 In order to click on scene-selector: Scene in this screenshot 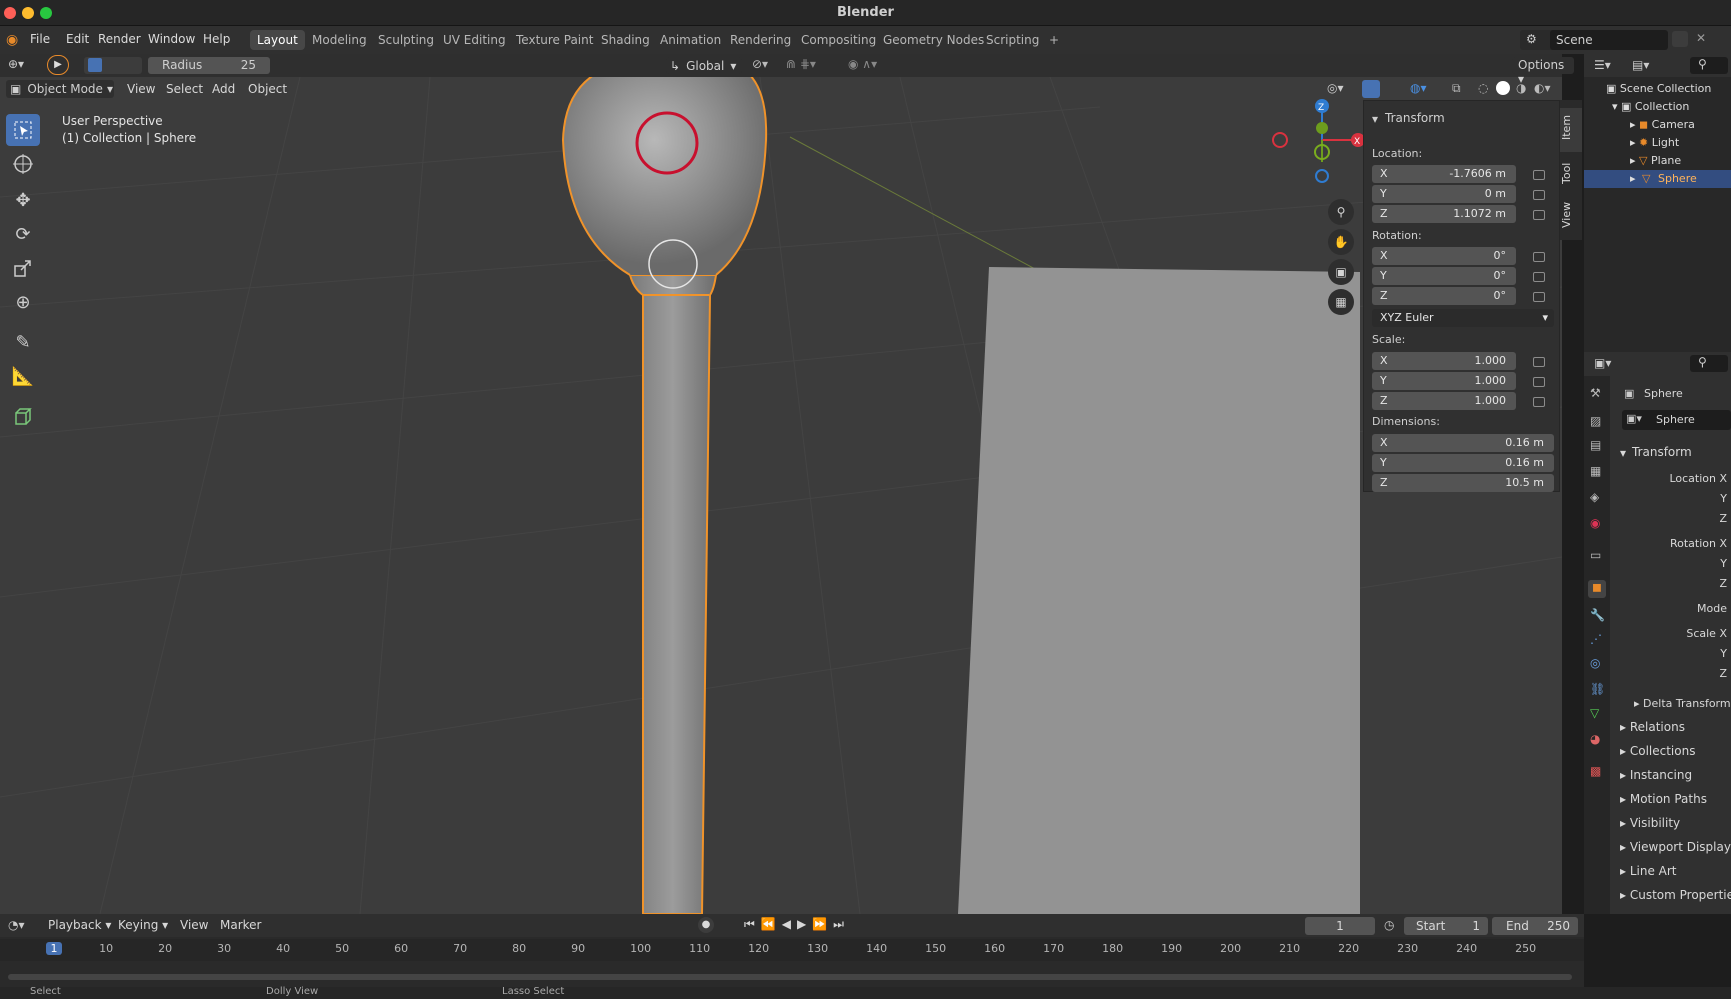, I will do `click(1609, 40)`.